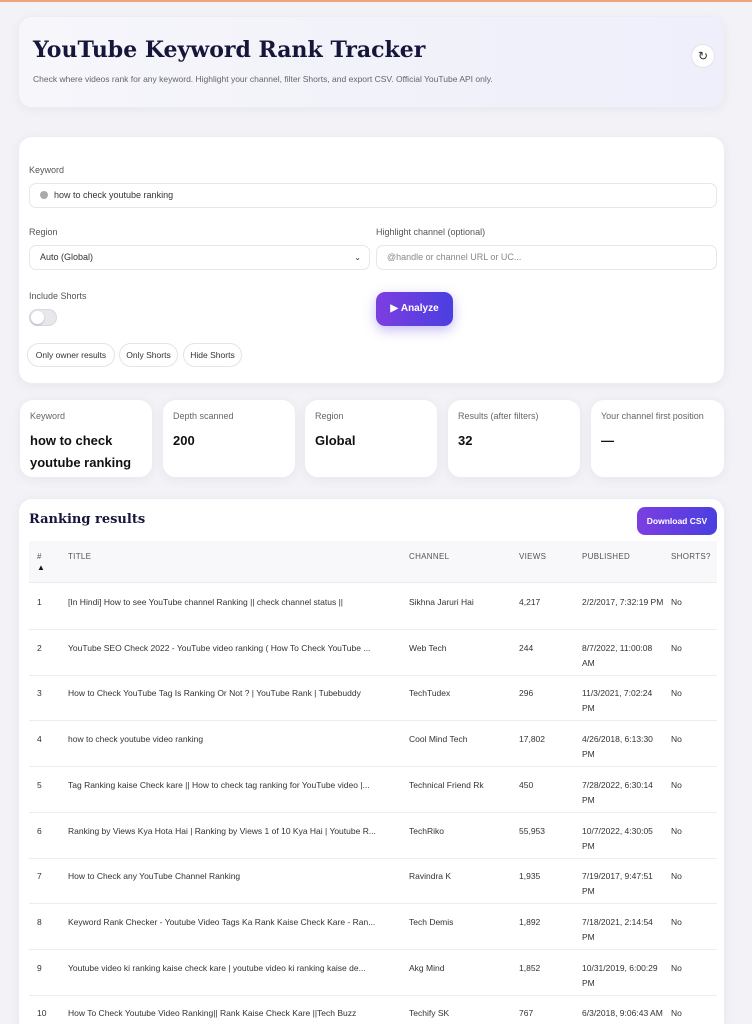 This screenshot has height=1024, width=752. What do you see at coordinates (617, 929) in the screenshot?
I see `cell-published: 7/18/2021, 2:14:54 PM` at bounding box center [617, 929].